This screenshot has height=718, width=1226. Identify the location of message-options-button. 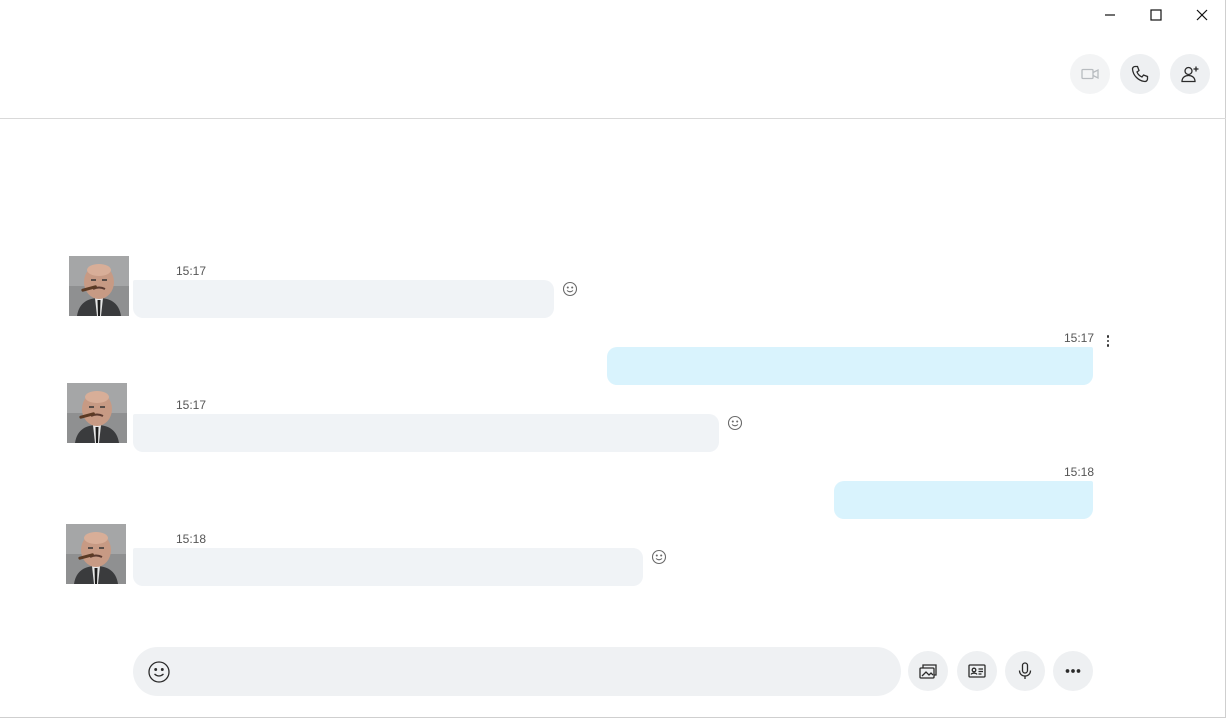
(1108, 341).